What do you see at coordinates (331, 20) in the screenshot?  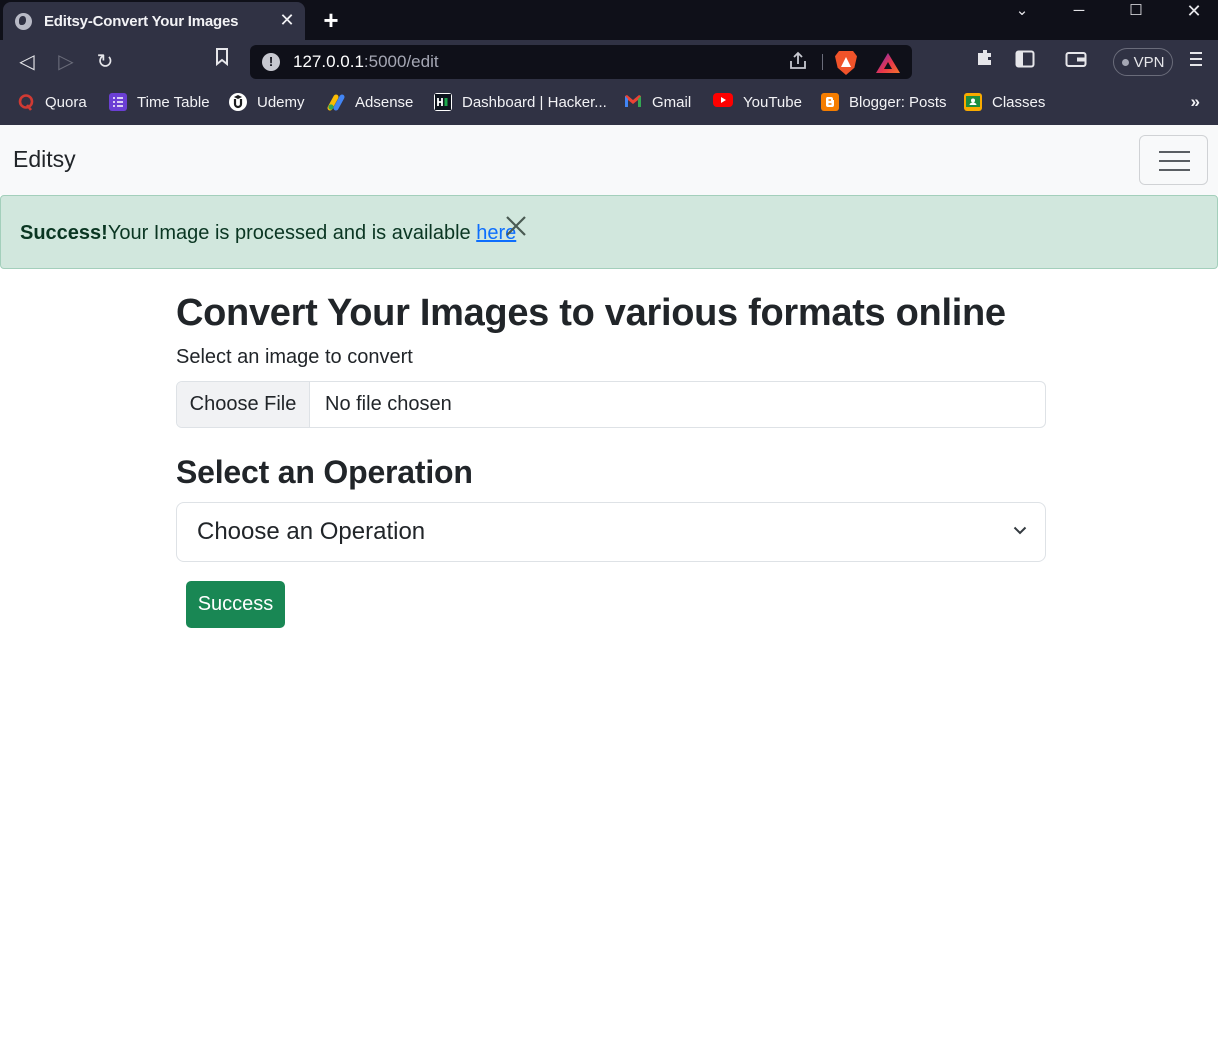 I see `new-tab-button: +` at bounding box center [331, 20].